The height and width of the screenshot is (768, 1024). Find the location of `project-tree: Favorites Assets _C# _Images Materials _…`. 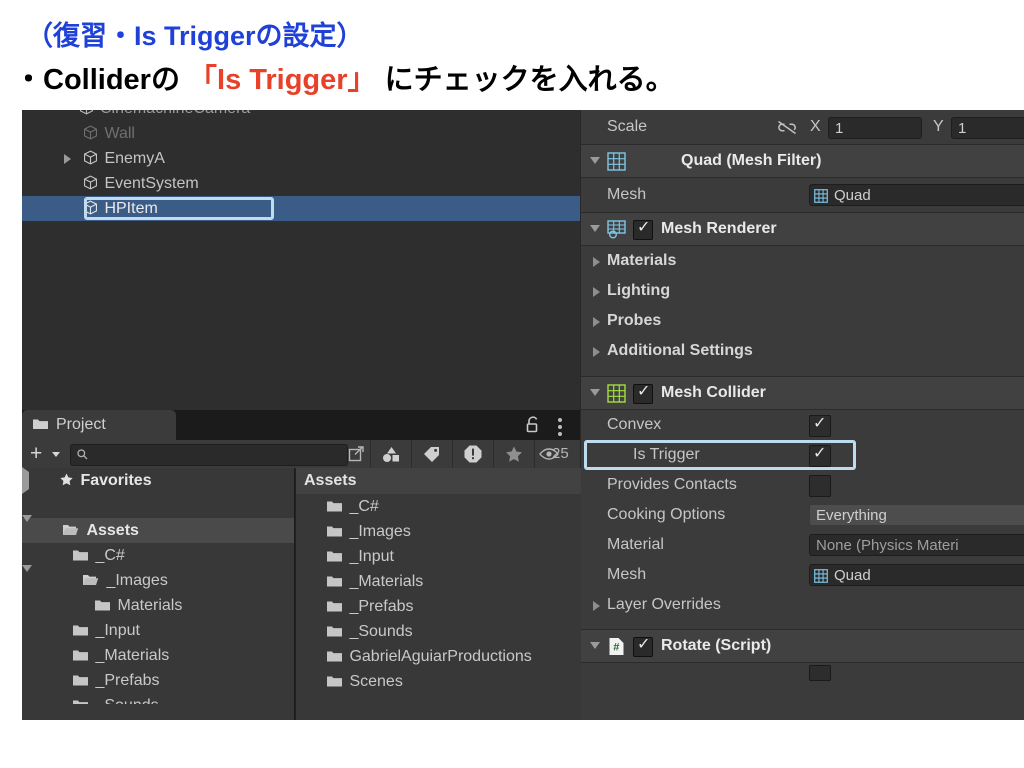

project-tree: Favorites Assets _C# _Images Materials _… is located at coordinates (158, 593).